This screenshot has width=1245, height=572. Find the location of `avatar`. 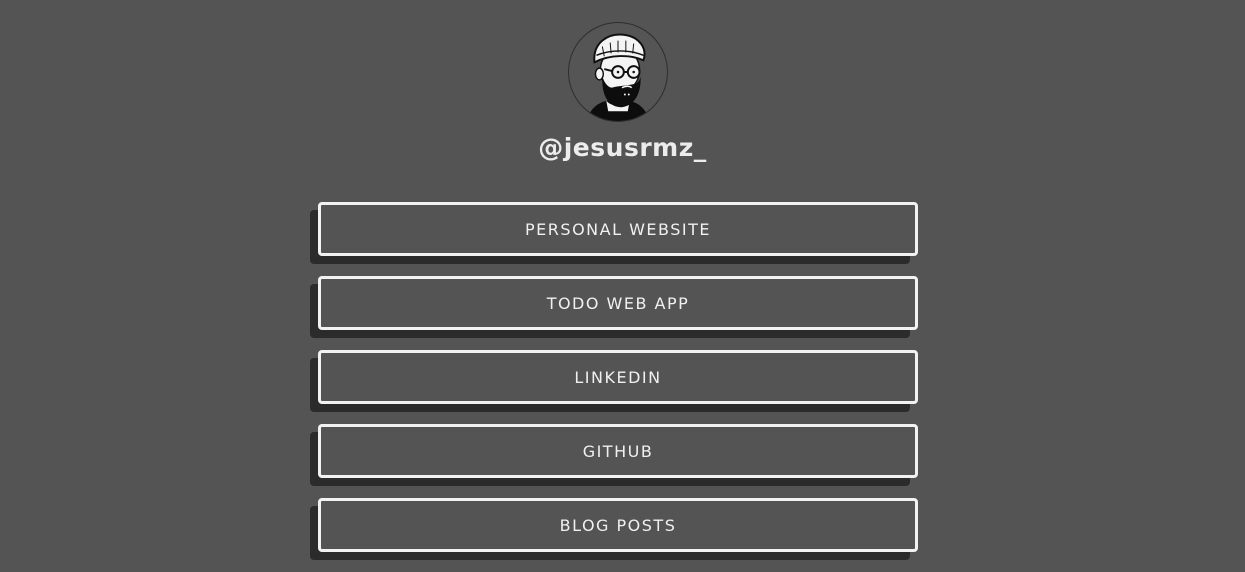

avatar is located at coordinates (618, 72).